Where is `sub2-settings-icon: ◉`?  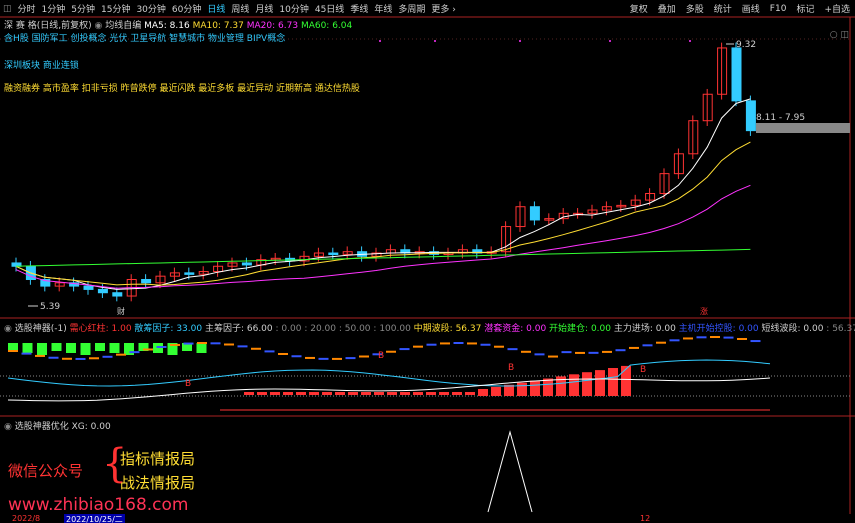 sub2-settings-icon: ◉ is located at coordinates (9, 427).